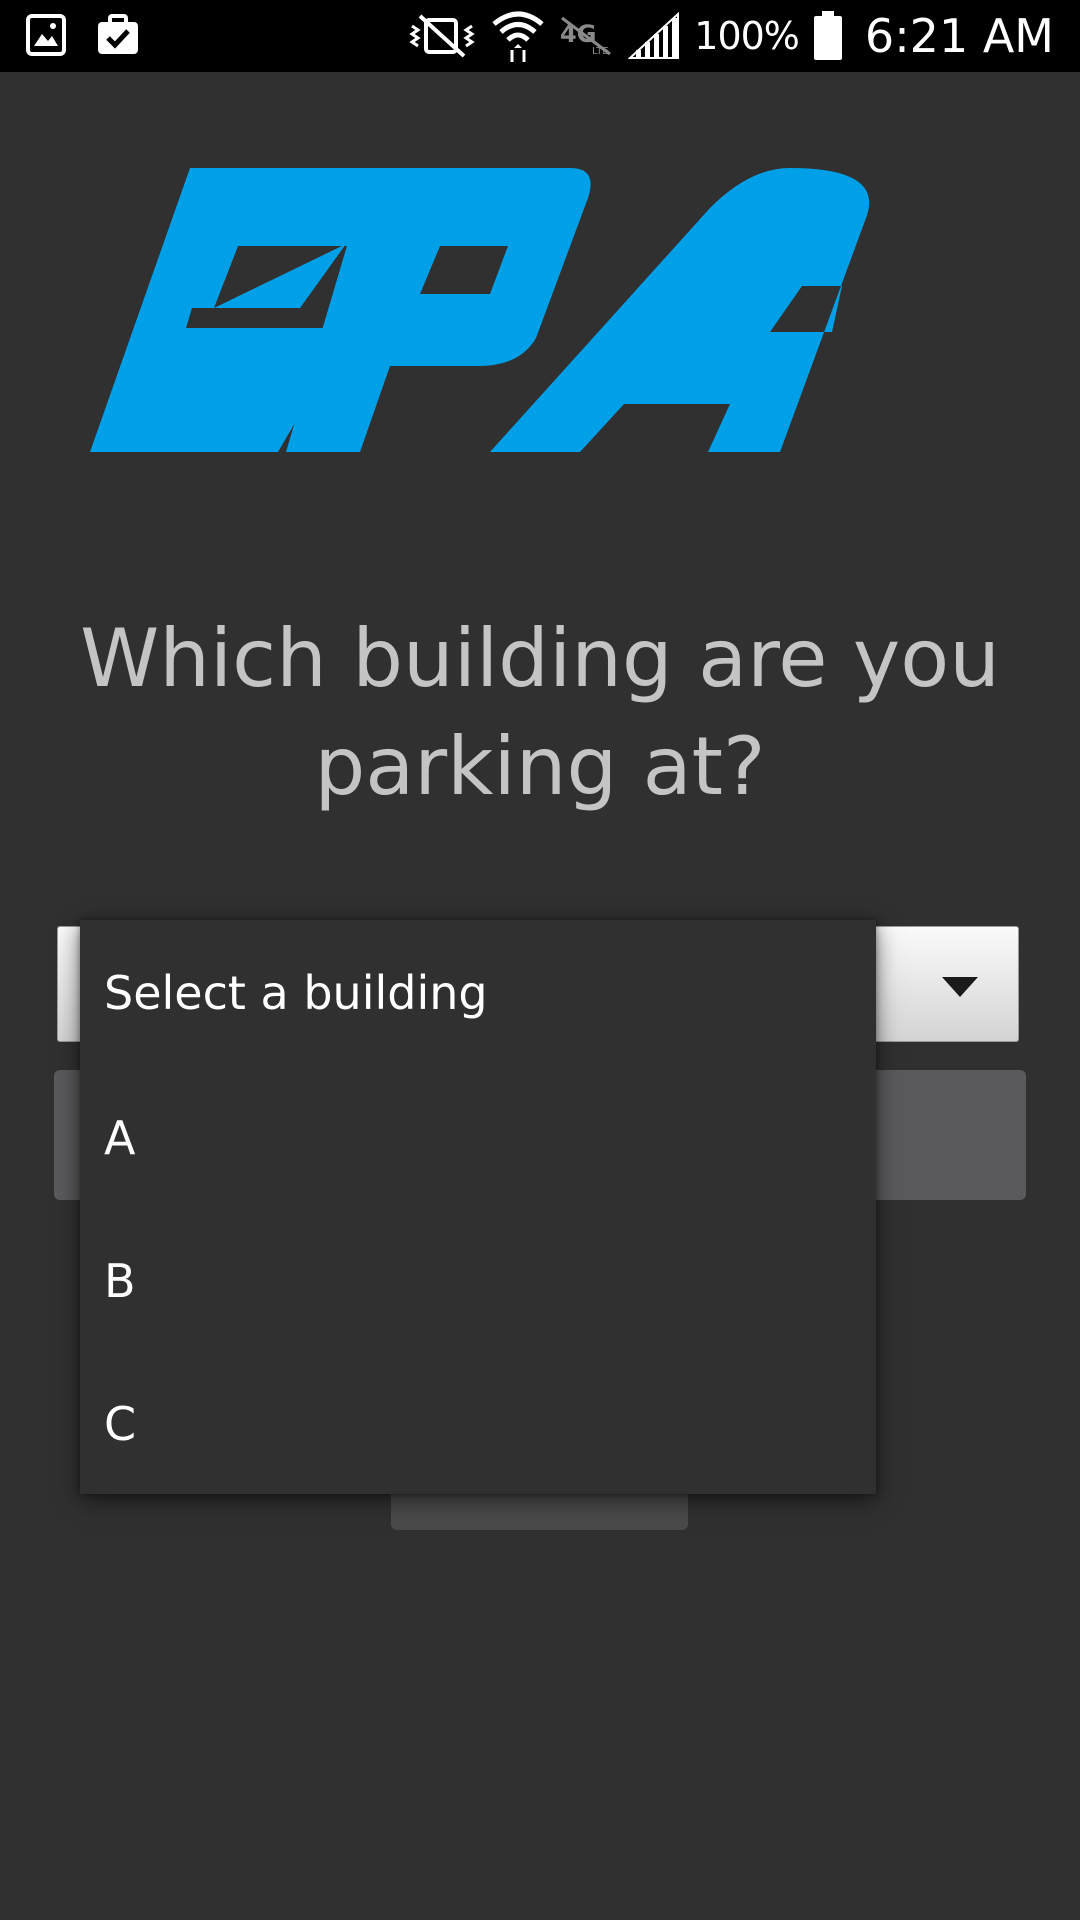 The height and width of the screenshot is (1920, 1080). Describe the element at coordinates (578, 34) in the screenshot. I see `svg-text: 4G` at that location.